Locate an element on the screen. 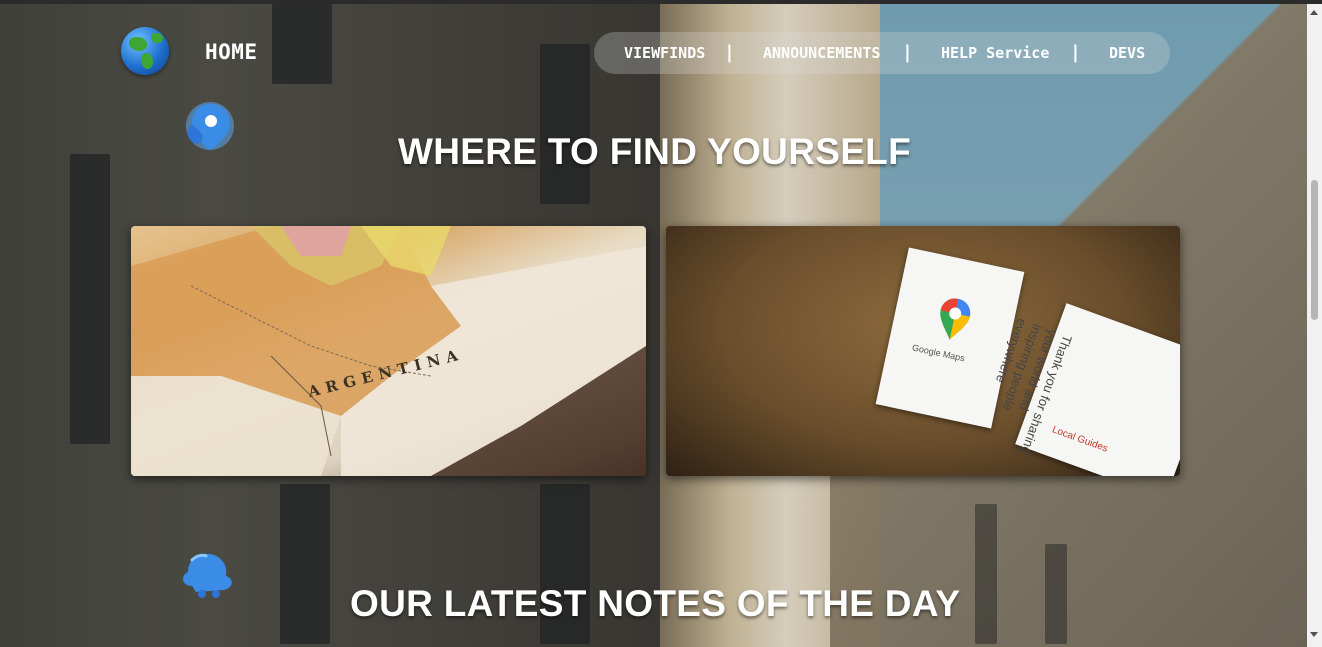 The height and width of the screenshot is (647, 1322). scroll-up-arrow is located at coordinates (1314, 12).